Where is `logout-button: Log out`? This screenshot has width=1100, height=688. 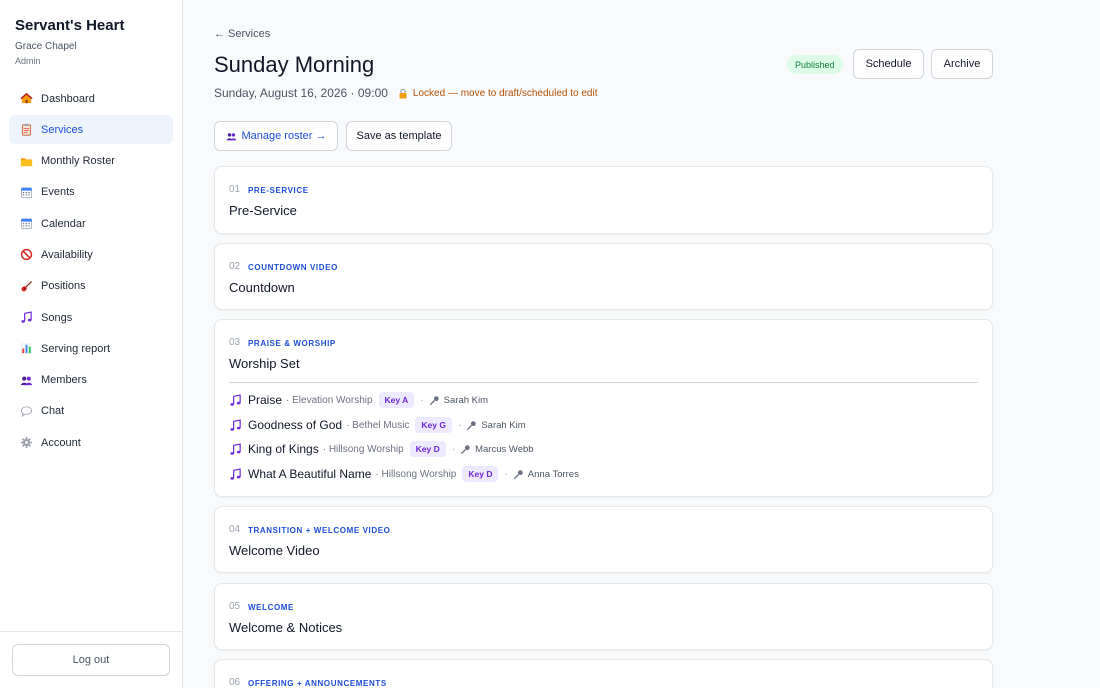
logout-button: Log out is located at coordinates (91, 660).